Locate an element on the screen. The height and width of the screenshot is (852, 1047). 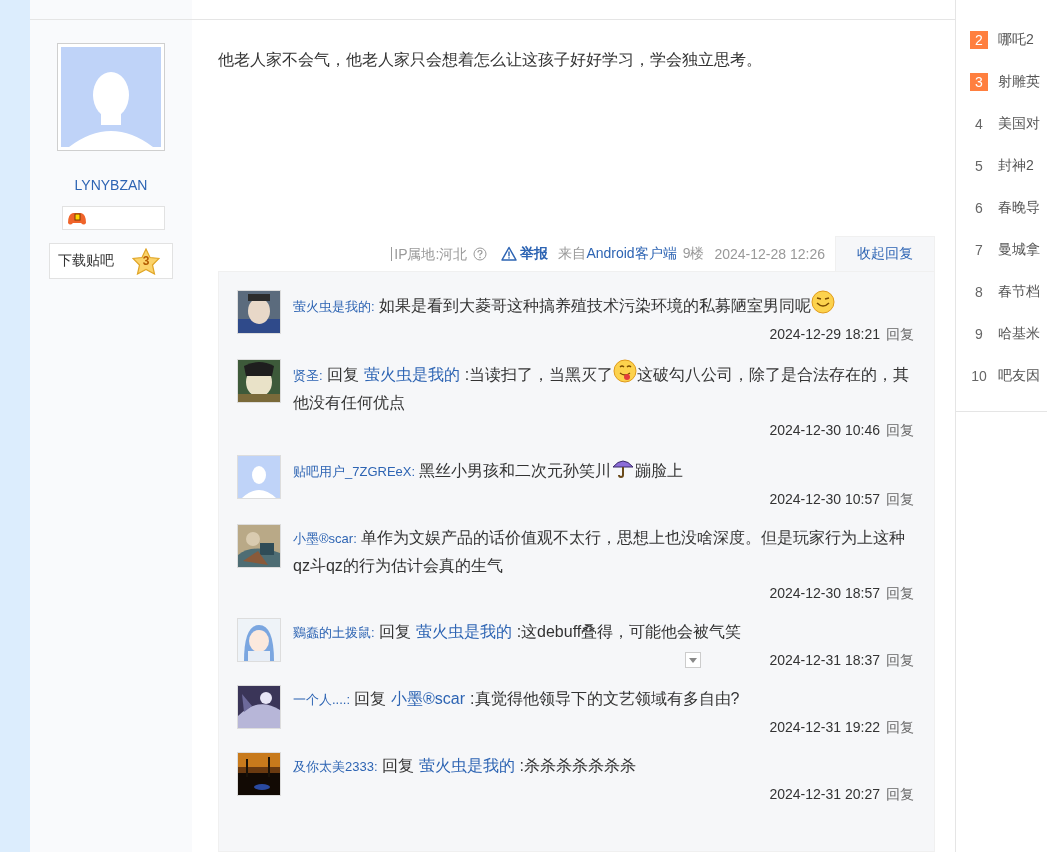
username-link: 小墨®scar is located at coordinates (428, 698).